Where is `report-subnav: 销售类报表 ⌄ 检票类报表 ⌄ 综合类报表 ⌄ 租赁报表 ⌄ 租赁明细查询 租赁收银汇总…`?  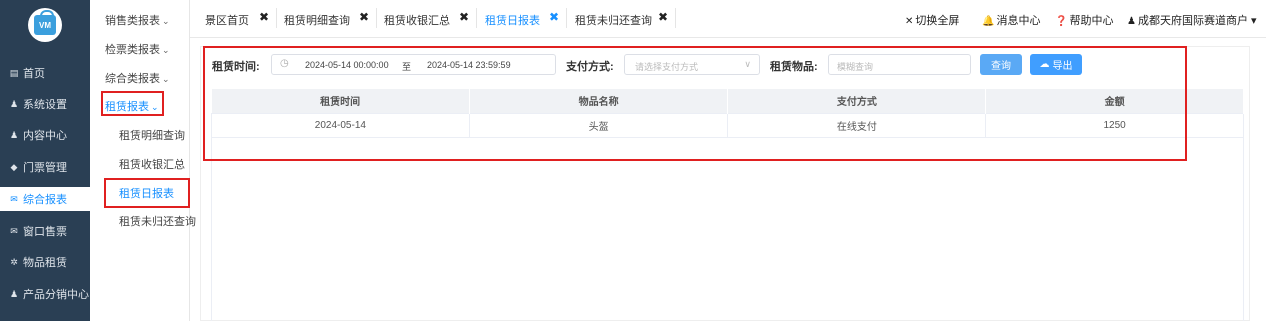
report-subnav: 销售类报表 ⌄ 检票类报表 ⌄ 综合类报表 ⌄ 租赁报表 ⌄ 租赁明细查询 租赁收银汇总… is located at coordinates (143, 160).